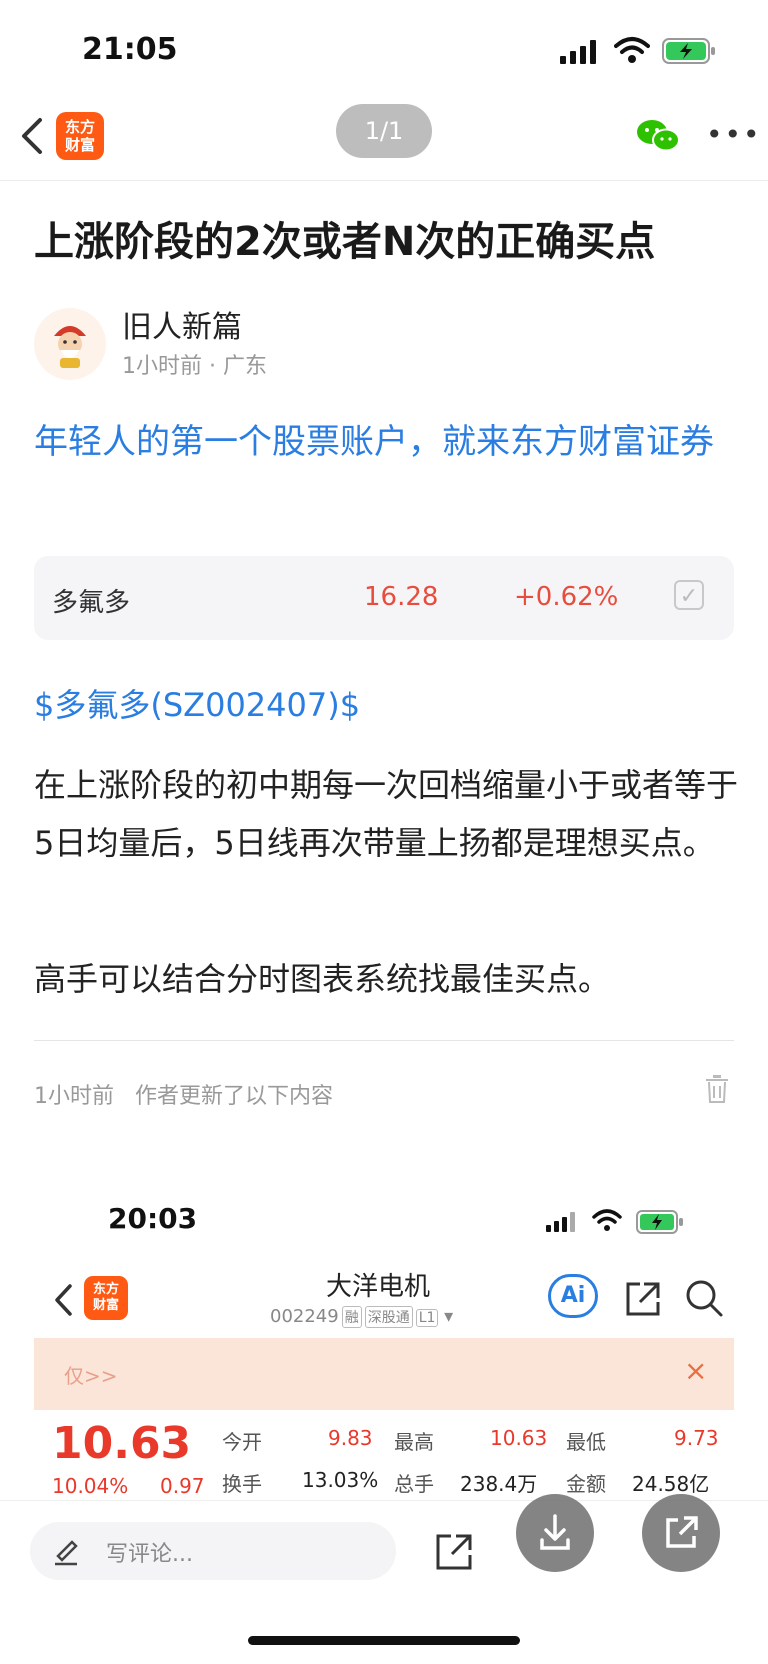  Describe the element at coordinates (79, 127) in the screenshot. I see `logo-line1: 东方` at that location.